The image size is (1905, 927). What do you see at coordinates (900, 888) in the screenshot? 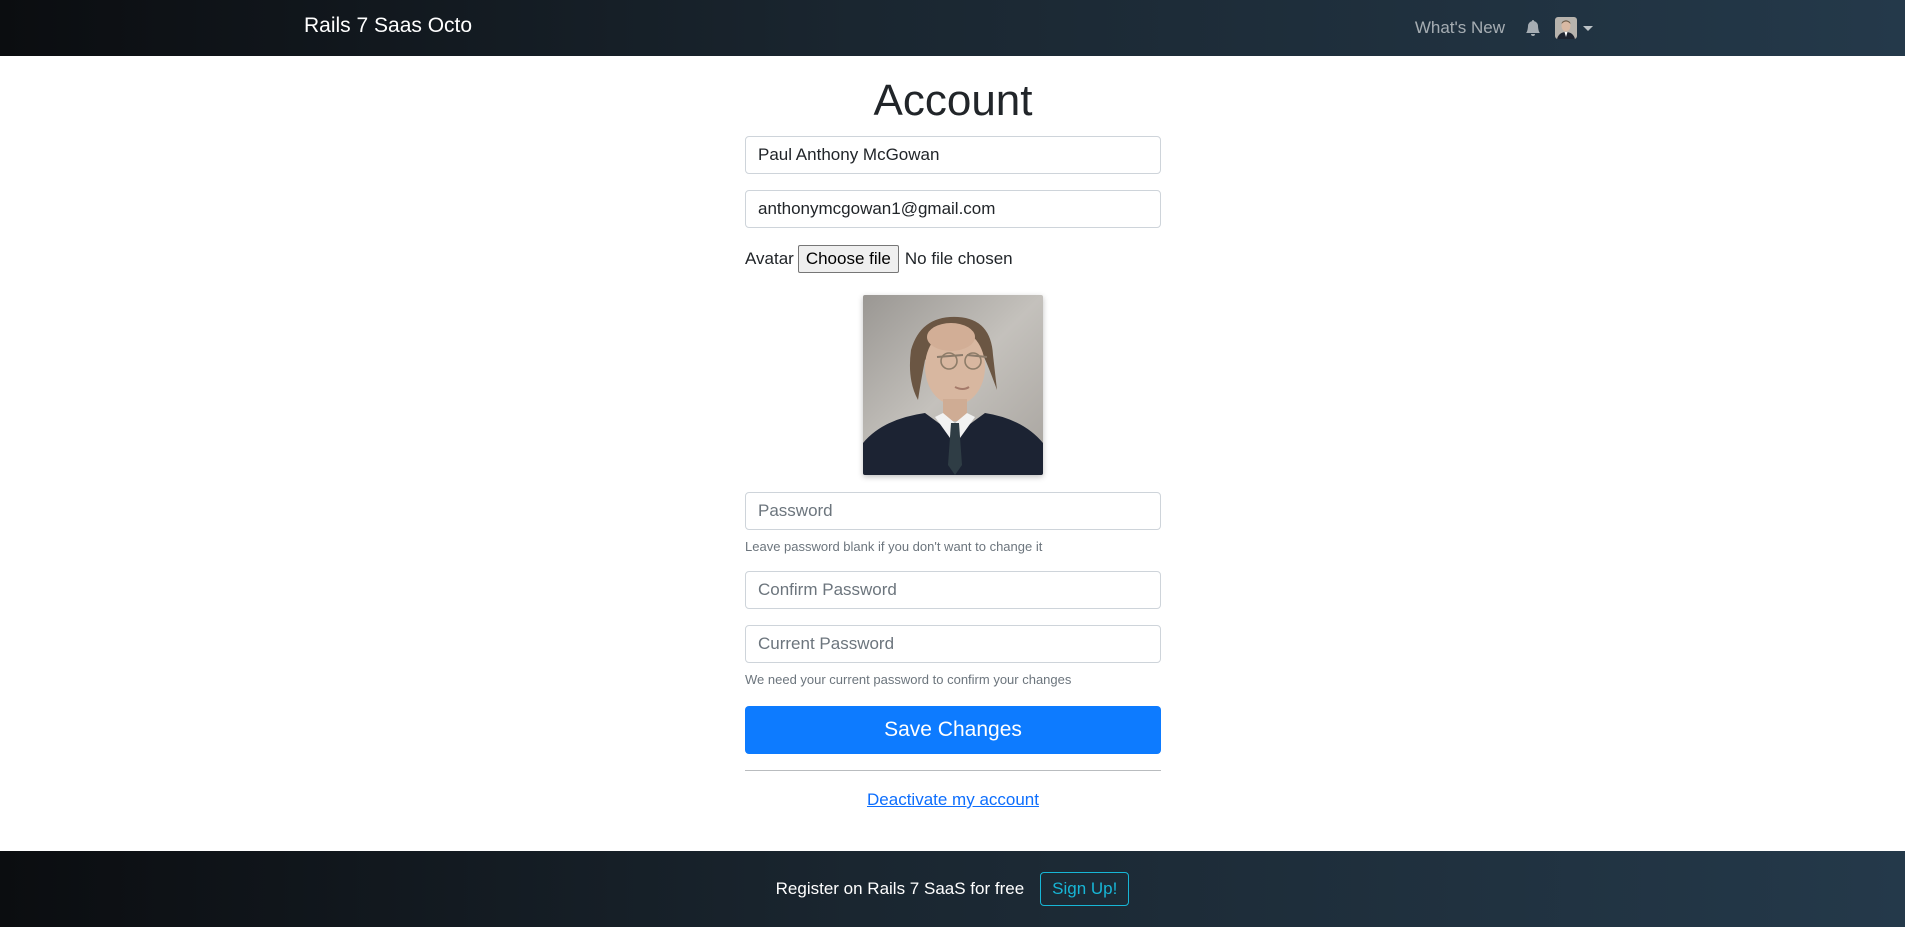
I see `footer-text: Register on Rails 7 SaaS for free` at bounding box center [900, 888].